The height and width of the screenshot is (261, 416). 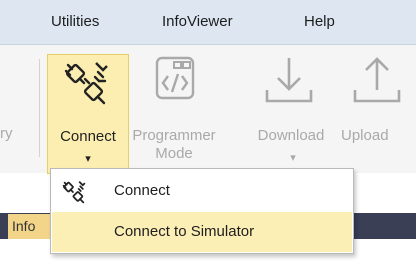 I want to click on upload-label: Upload, so click(x=365, y=135).